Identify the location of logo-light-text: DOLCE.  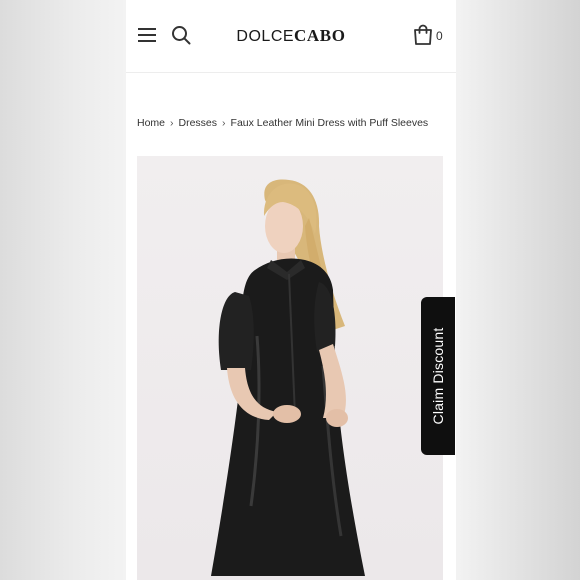
(265, 36).